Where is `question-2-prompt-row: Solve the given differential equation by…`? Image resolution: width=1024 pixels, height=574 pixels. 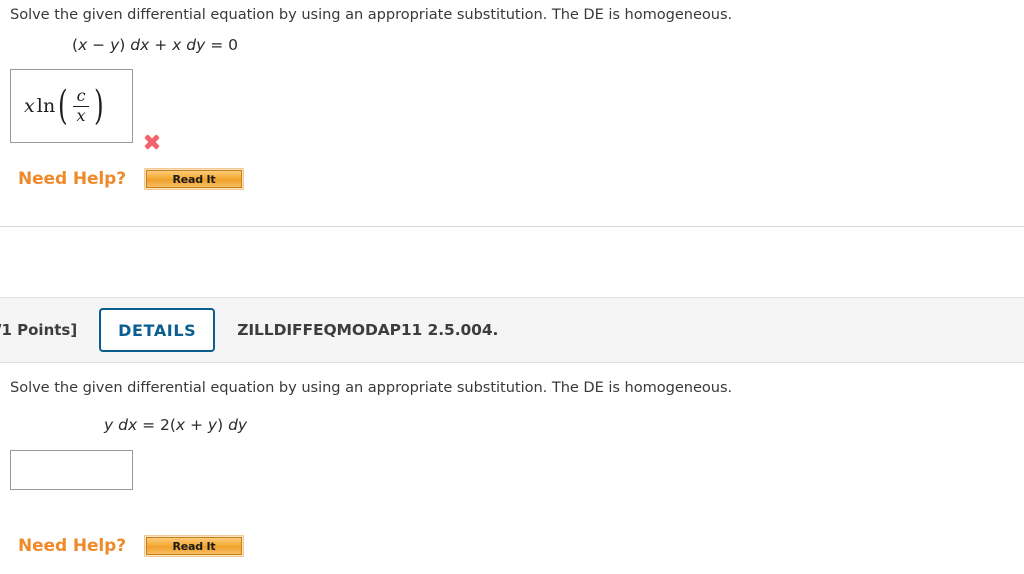
question-2-prompt-row: Solve the given differential equation by… is located at coordinates (512, 388).